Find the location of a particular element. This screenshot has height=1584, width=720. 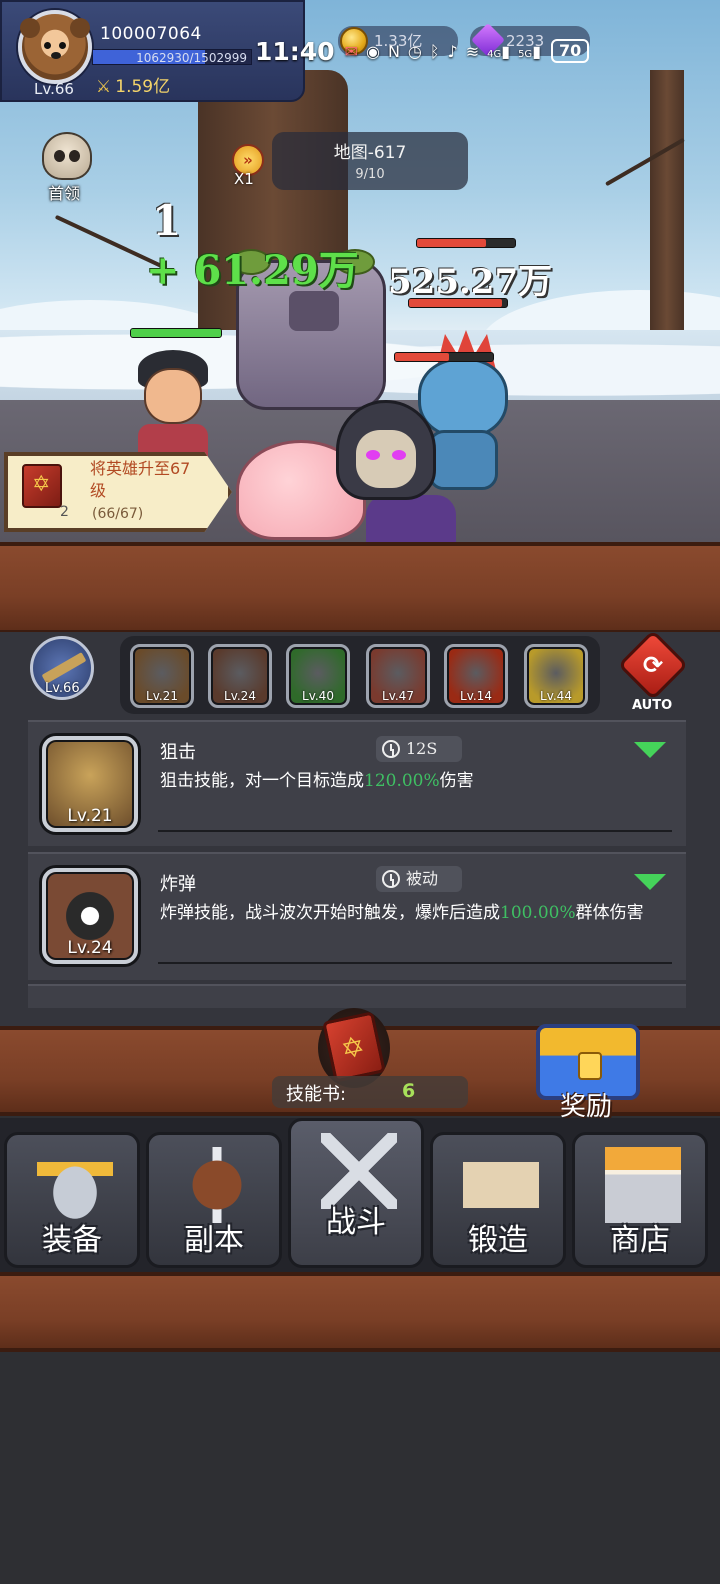

combat-power: ⚔ 1.59亿 is located at coordinates (133, 84).